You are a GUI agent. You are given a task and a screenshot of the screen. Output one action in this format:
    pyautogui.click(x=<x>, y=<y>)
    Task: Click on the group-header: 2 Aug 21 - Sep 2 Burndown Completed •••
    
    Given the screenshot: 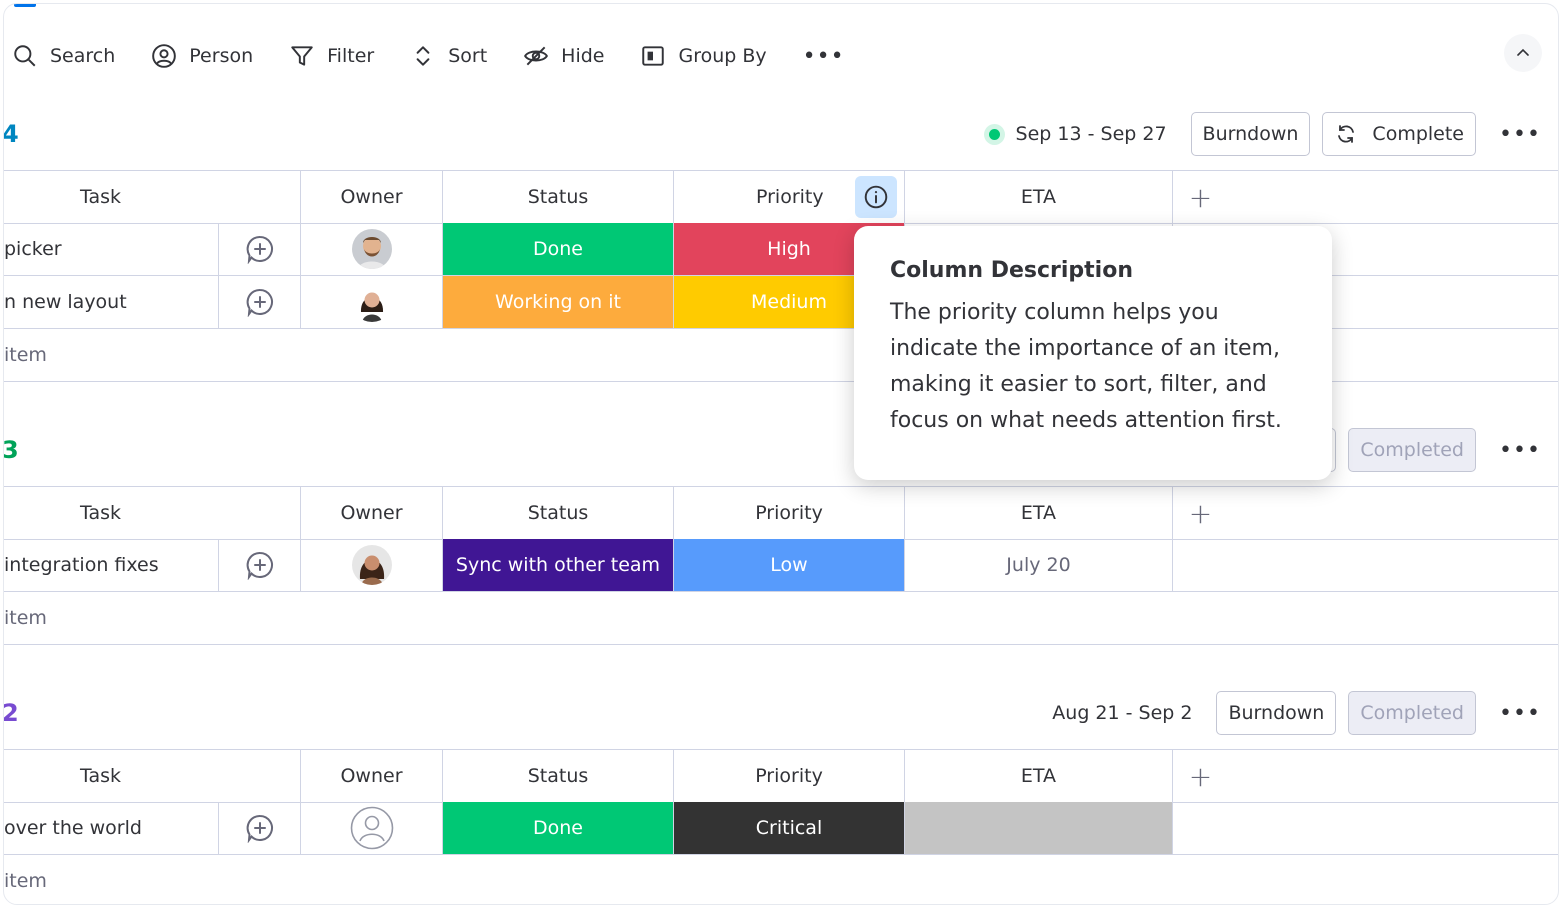 What is the action you would take?
    pyautogui.click(x=781, y=713)
    